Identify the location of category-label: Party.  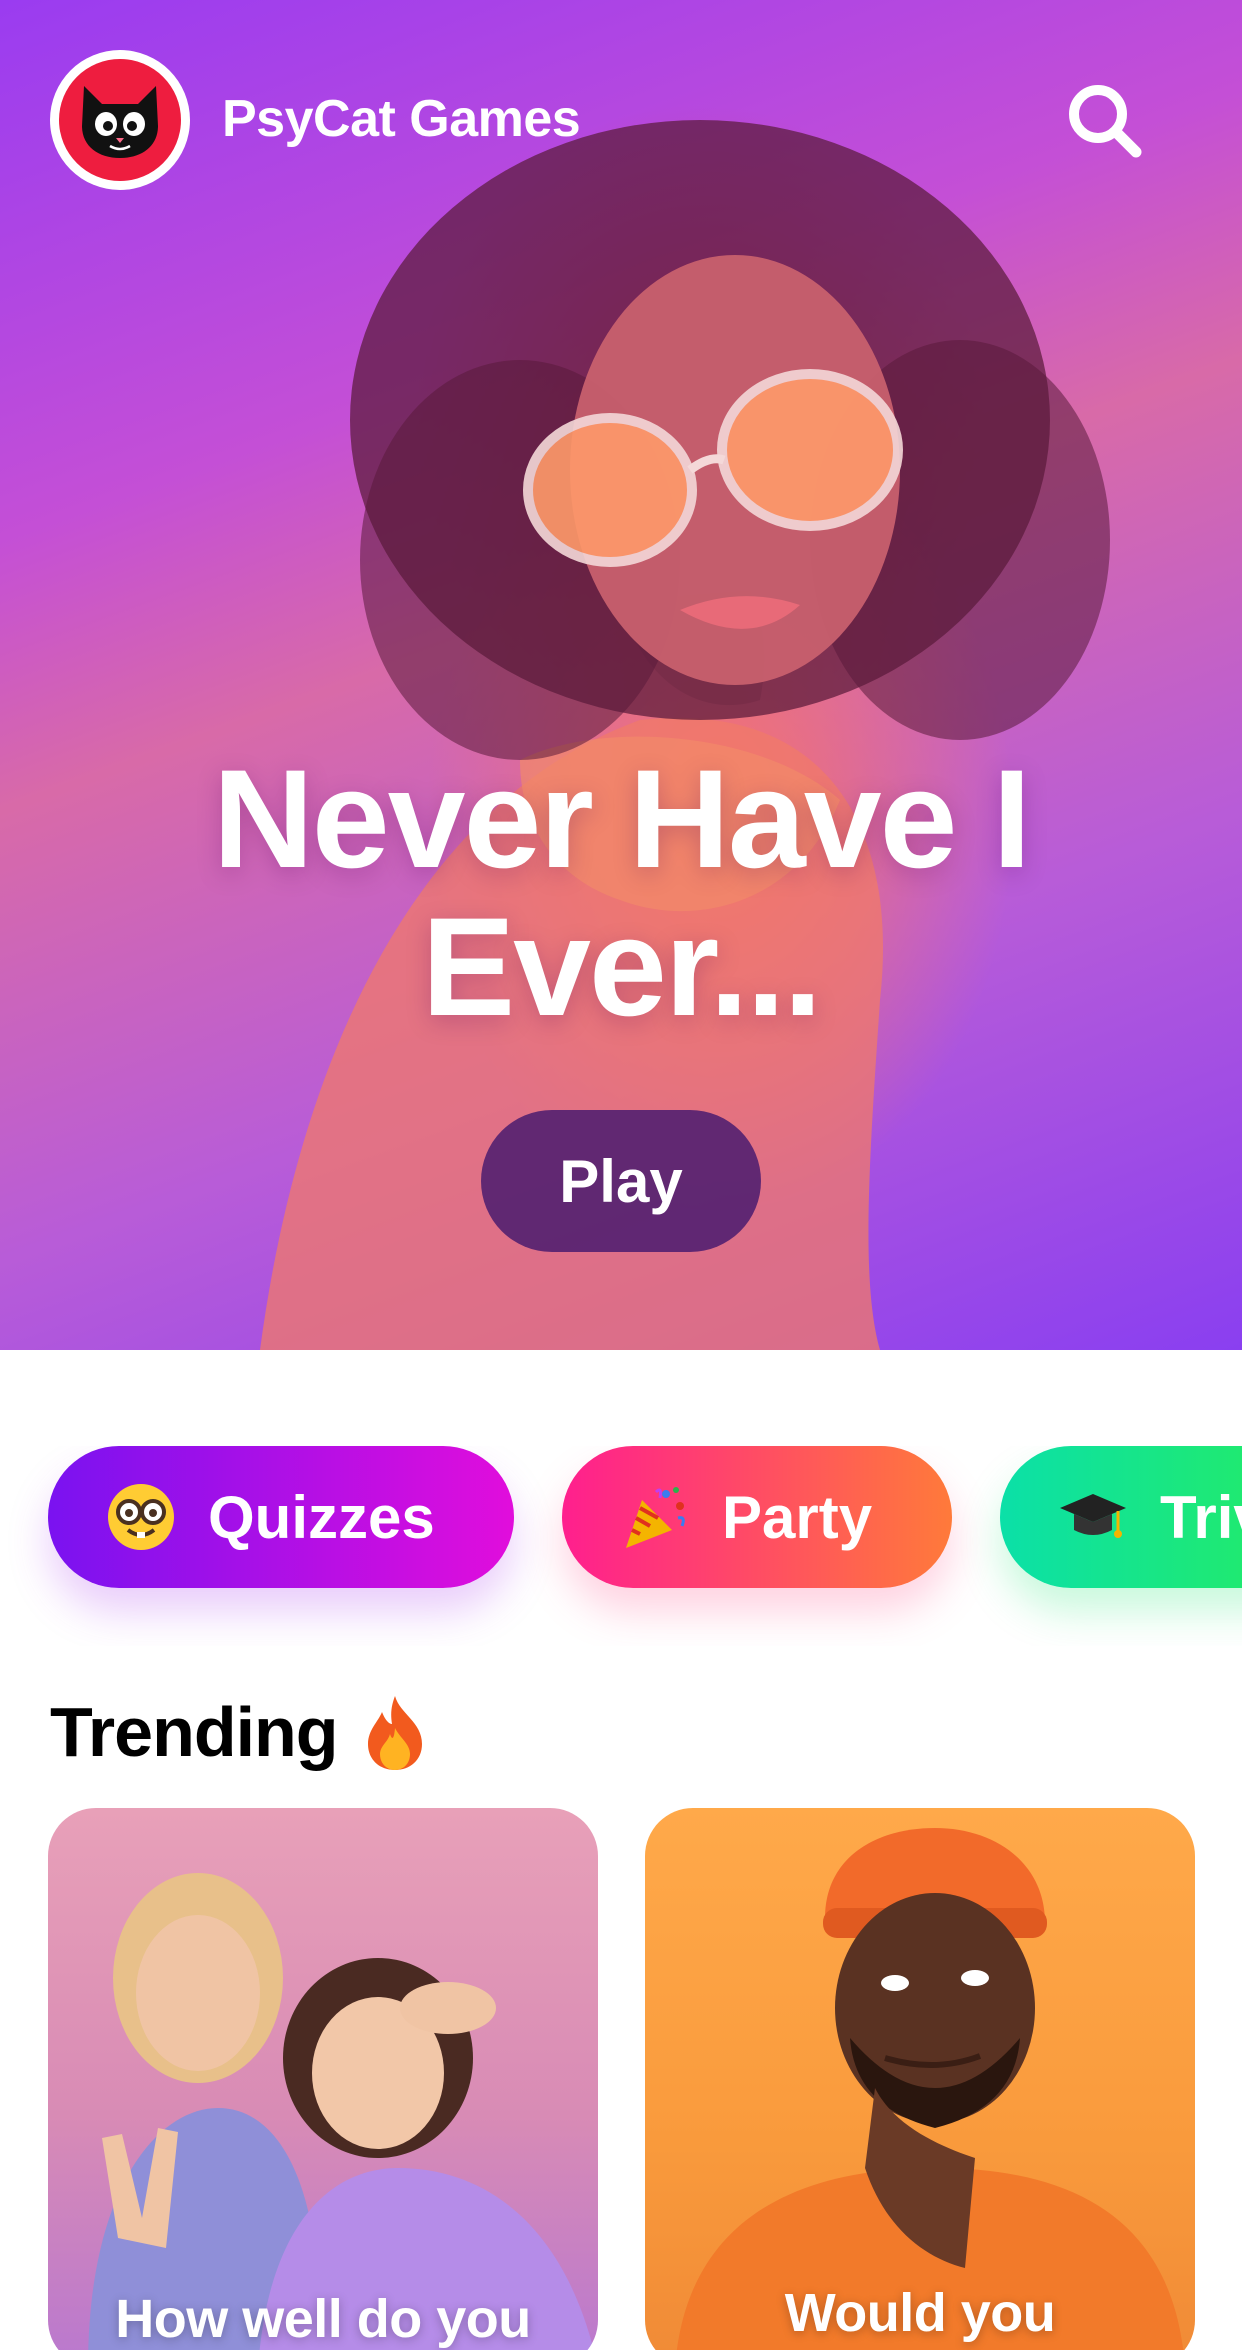
(797, 1517).